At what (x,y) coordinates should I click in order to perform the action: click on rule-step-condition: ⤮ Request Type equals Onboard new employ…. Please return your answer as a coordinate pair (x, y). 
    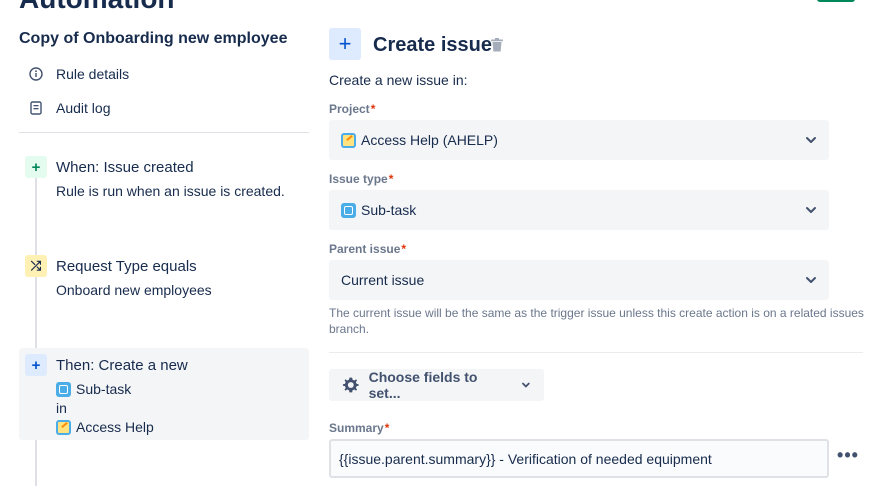
    Looking at the image, I should click on (164, 277).